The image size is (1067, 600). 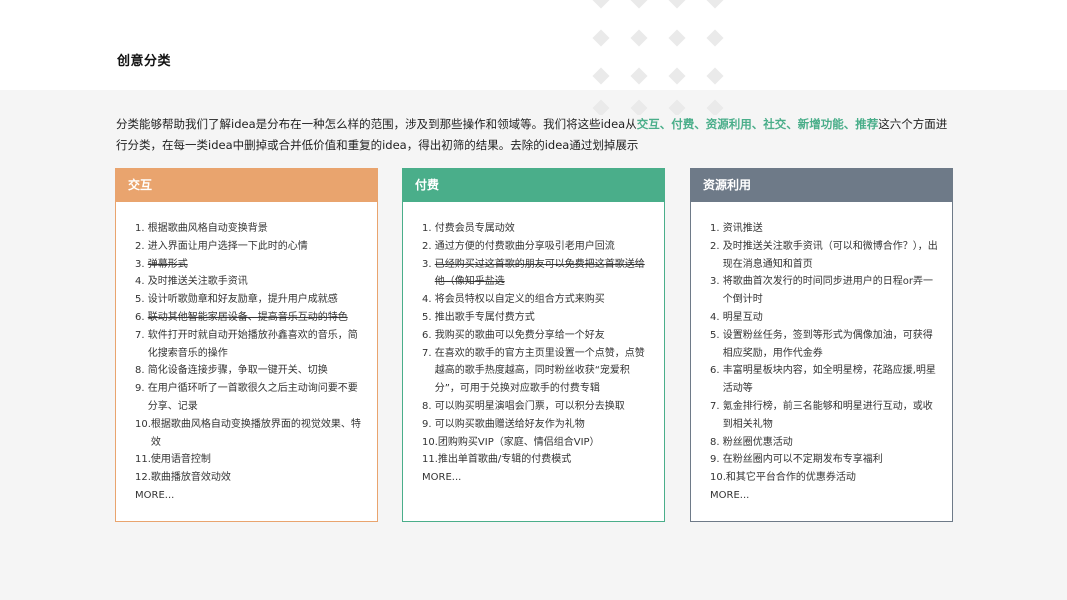 I want to click on idea-list-item: 6. 丰富明星板块内容，如全明星榜，花路应援,明星活动等, so click(x=824, y=380).